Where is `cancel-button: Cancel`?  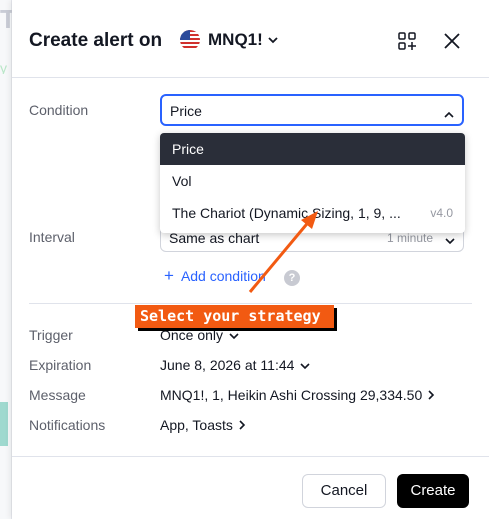 cancel-button: Cancel is located at coordinates (344, 491).